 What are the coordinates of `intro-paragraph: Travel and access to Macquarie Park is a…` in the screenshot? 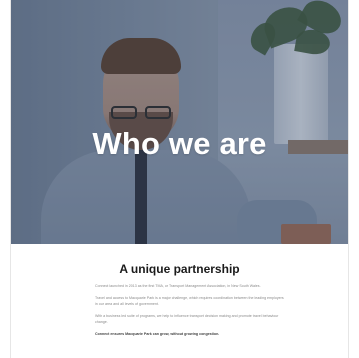 It's located at (189, 301).